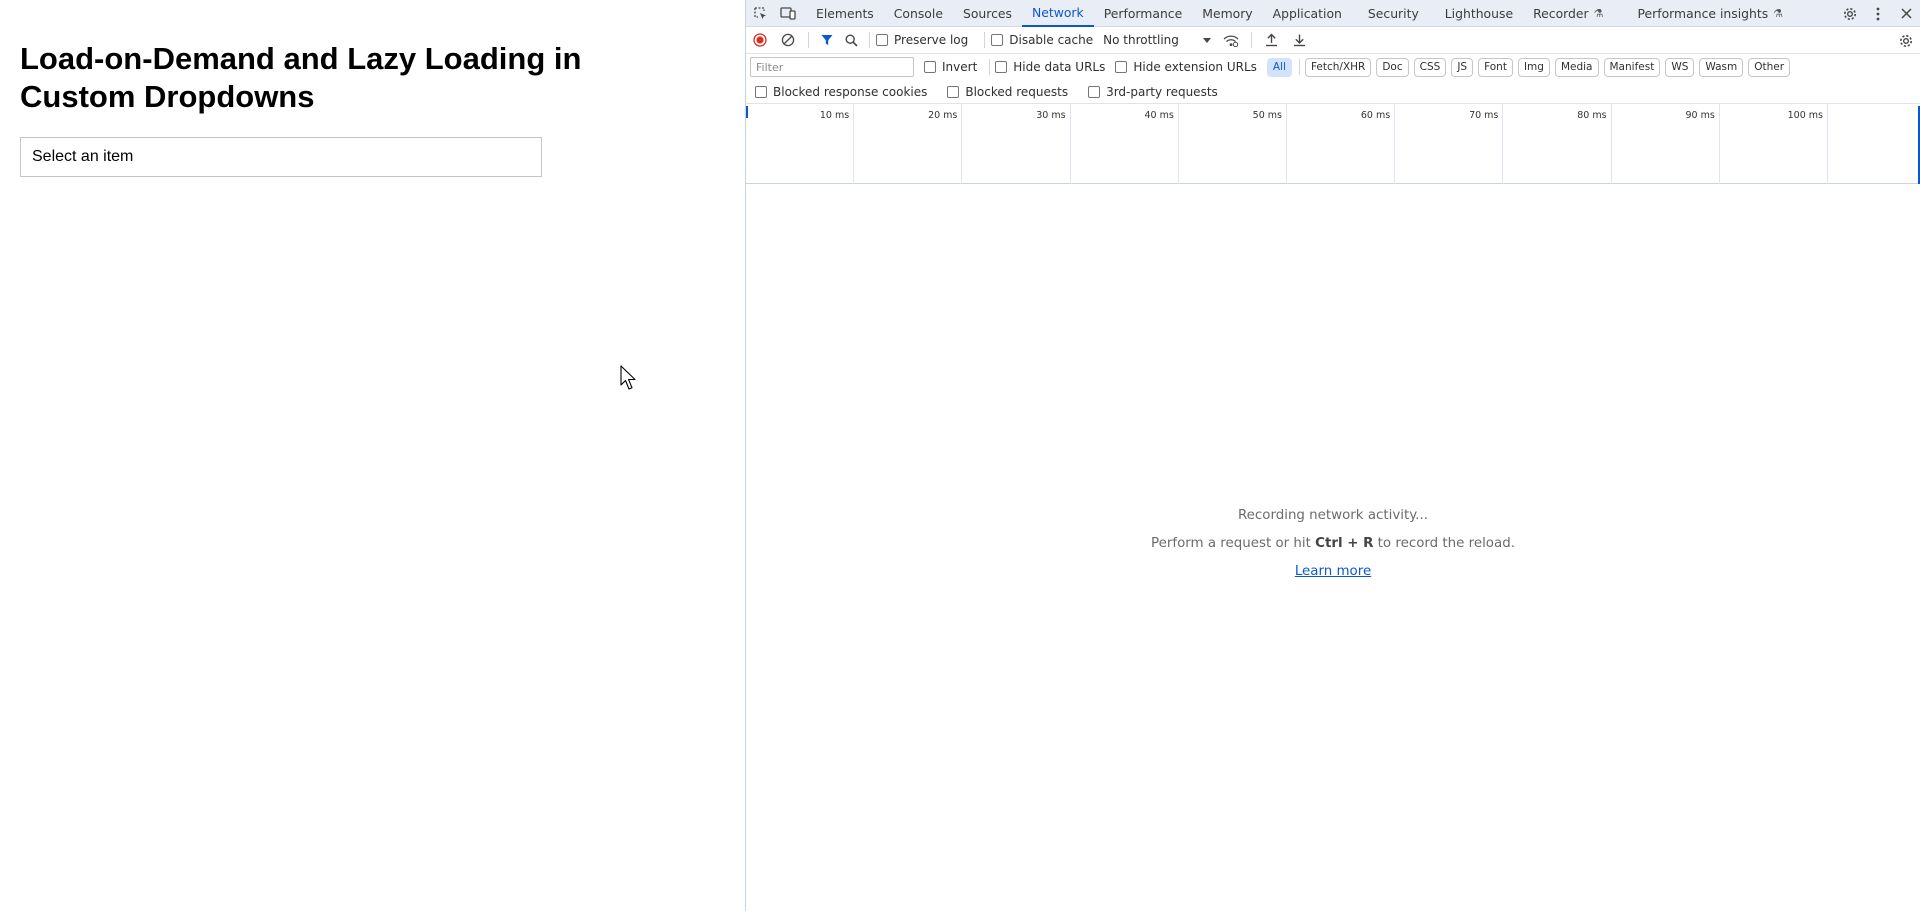 The width and height of the screenshot is (1920, 911). I want to click on filter-type-media: Media, so click(1576, 67).